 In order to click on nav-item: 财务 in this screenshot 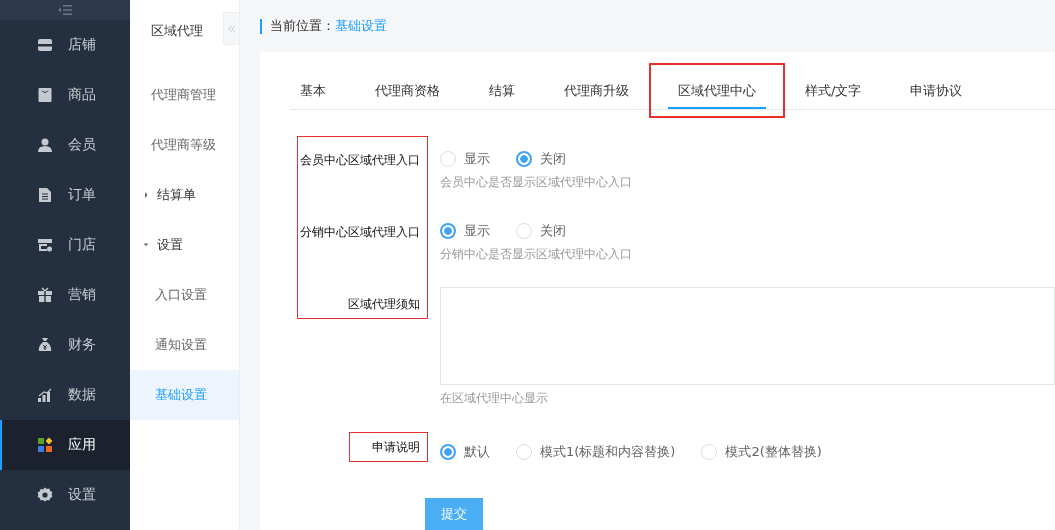, I will do `click(65, 345)`.